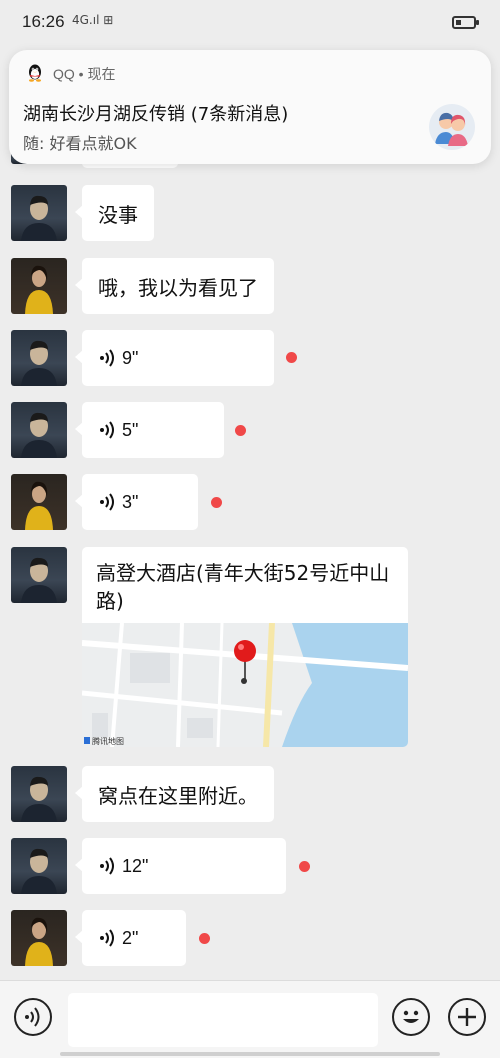  What do you see at coordinates (130, 357) in the screenshot?
I see `voice-duration: 9"` at bounding box center [130, 357].